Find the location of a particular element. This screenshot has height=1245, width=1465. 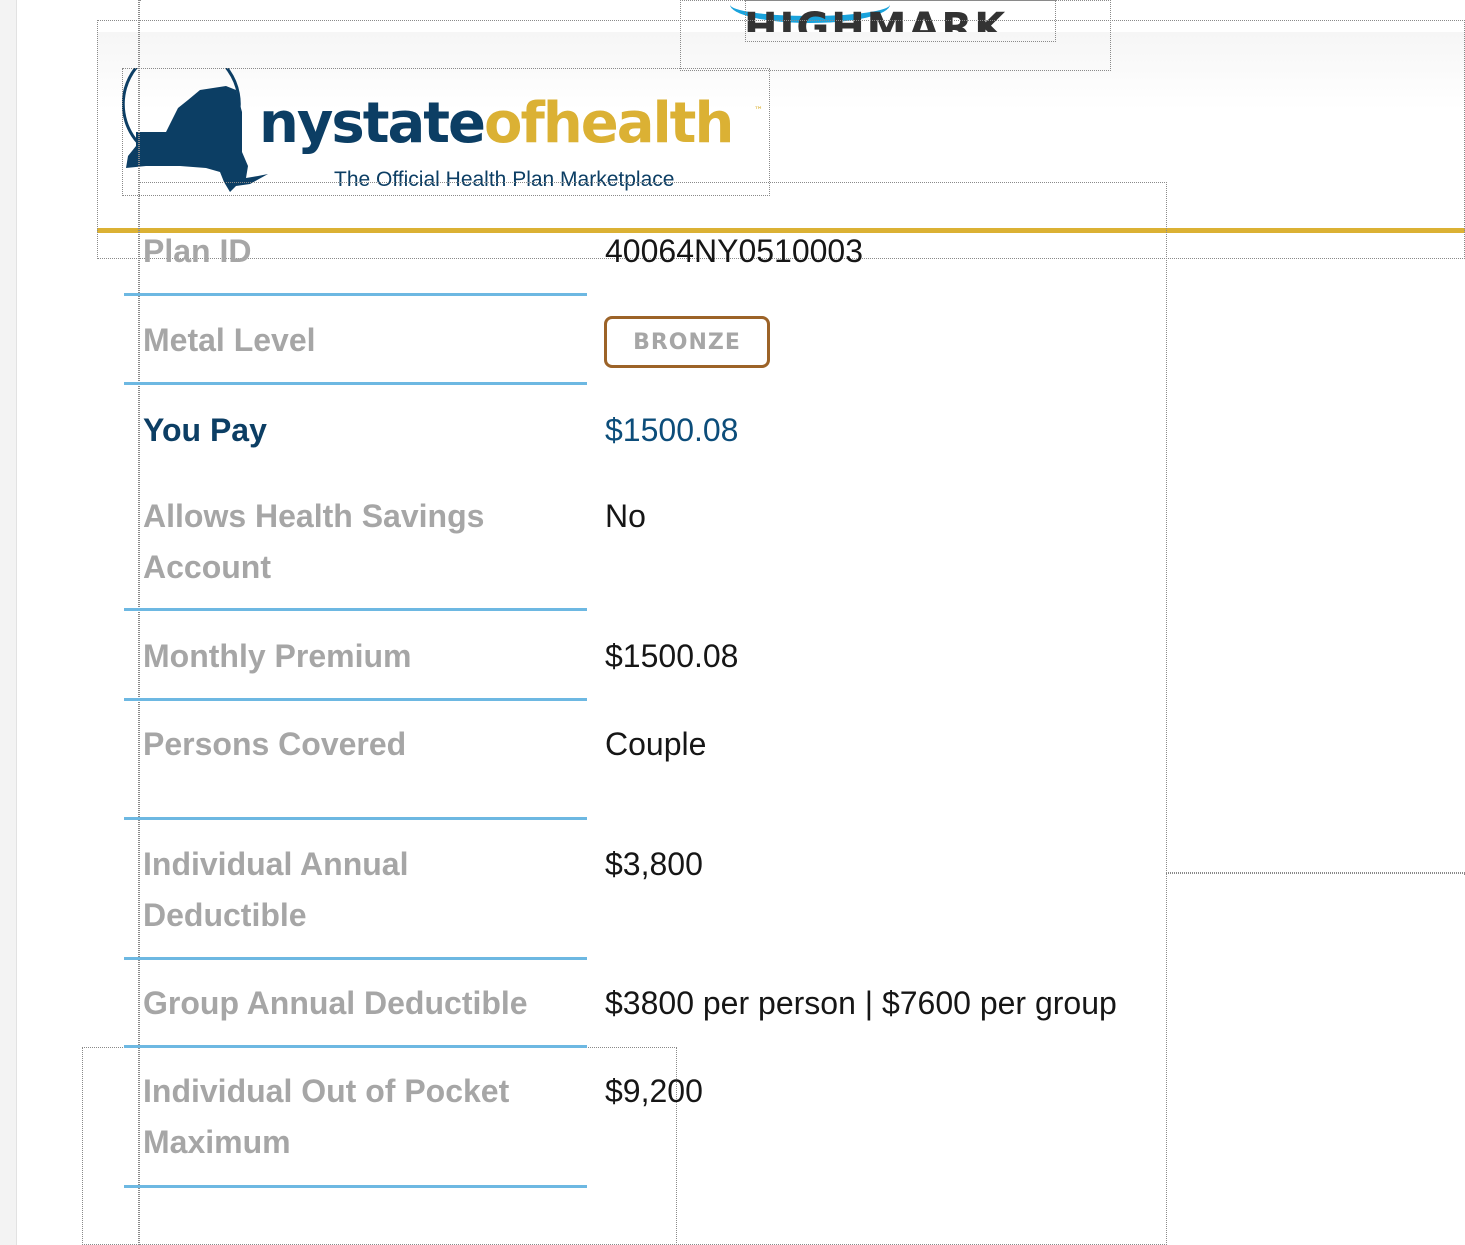

individual-oop-max-label-line1: Individual Out of Pocket is located at coordinates (326, 1091).